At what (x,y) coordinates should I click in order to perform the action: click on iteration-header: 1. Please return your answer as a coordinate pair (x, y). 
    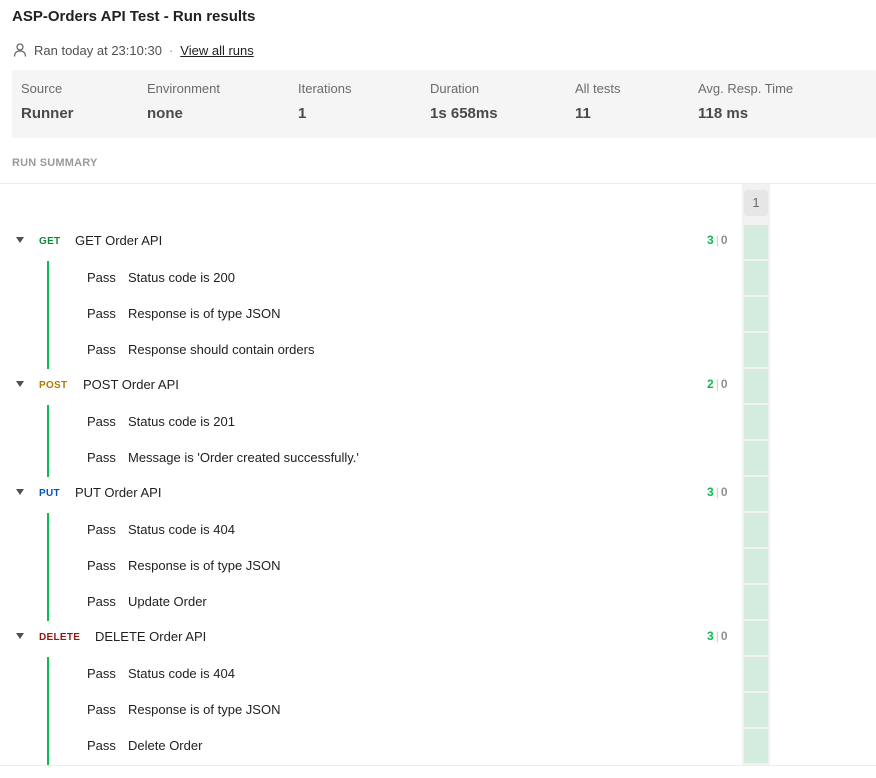
    Looking at the image, I should click on (756, 203).